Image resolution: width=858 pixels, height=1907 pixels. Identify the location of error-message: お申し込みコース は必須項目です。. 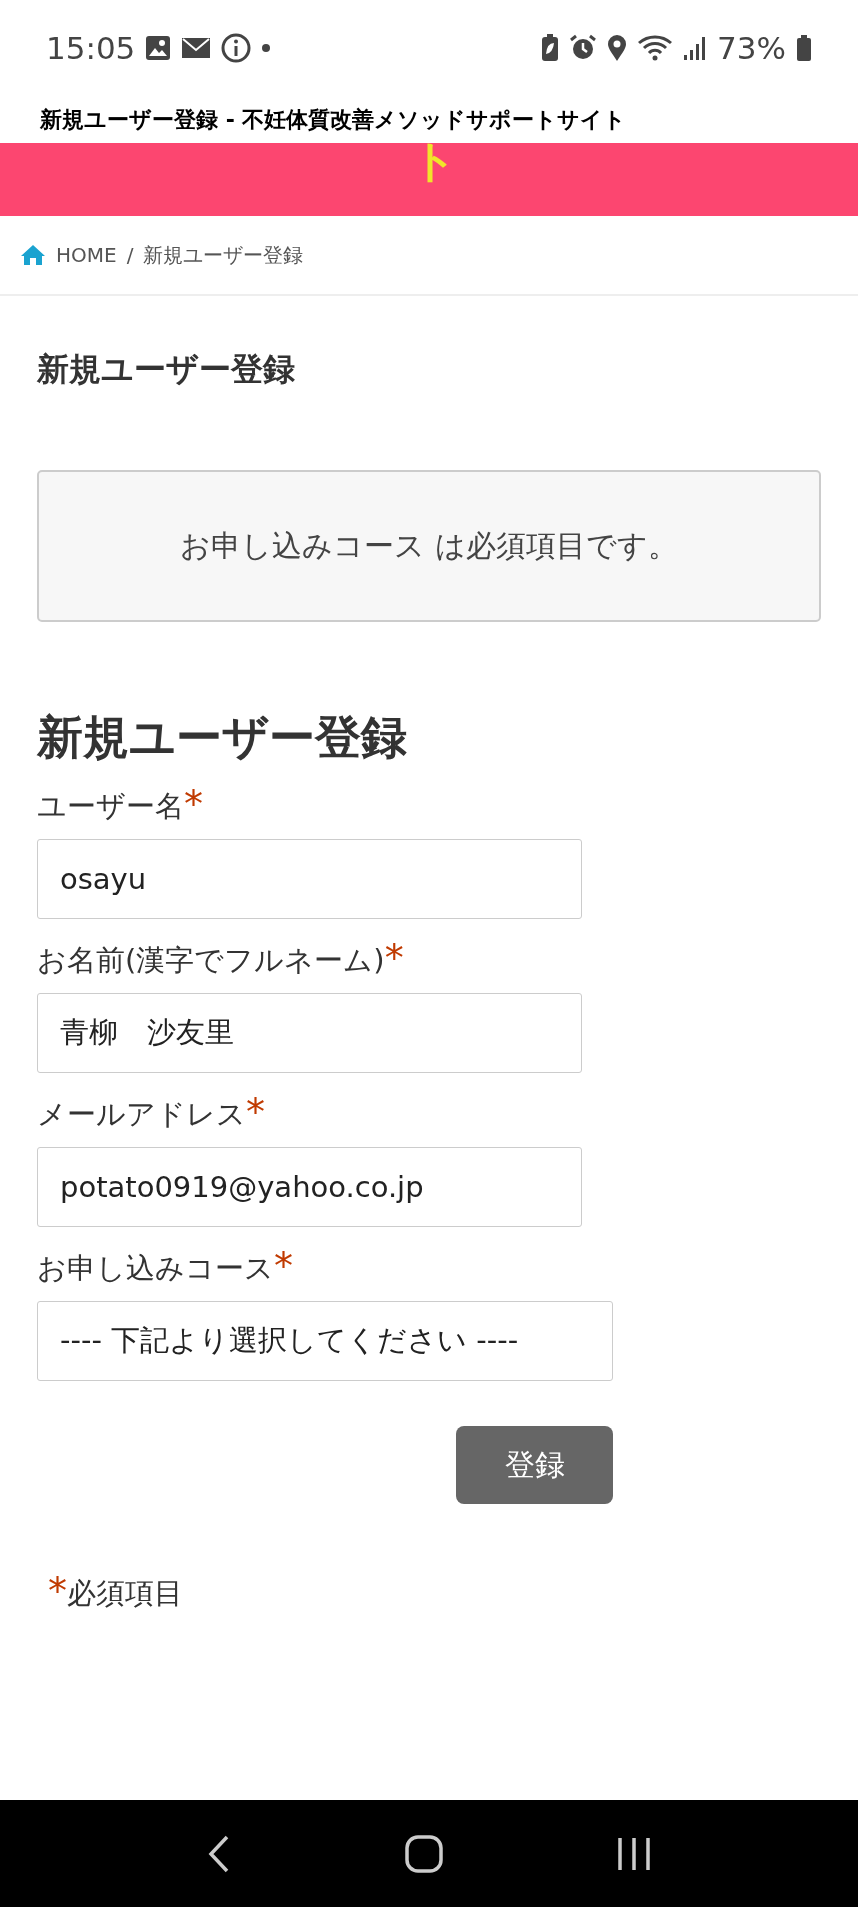
(429, 546).